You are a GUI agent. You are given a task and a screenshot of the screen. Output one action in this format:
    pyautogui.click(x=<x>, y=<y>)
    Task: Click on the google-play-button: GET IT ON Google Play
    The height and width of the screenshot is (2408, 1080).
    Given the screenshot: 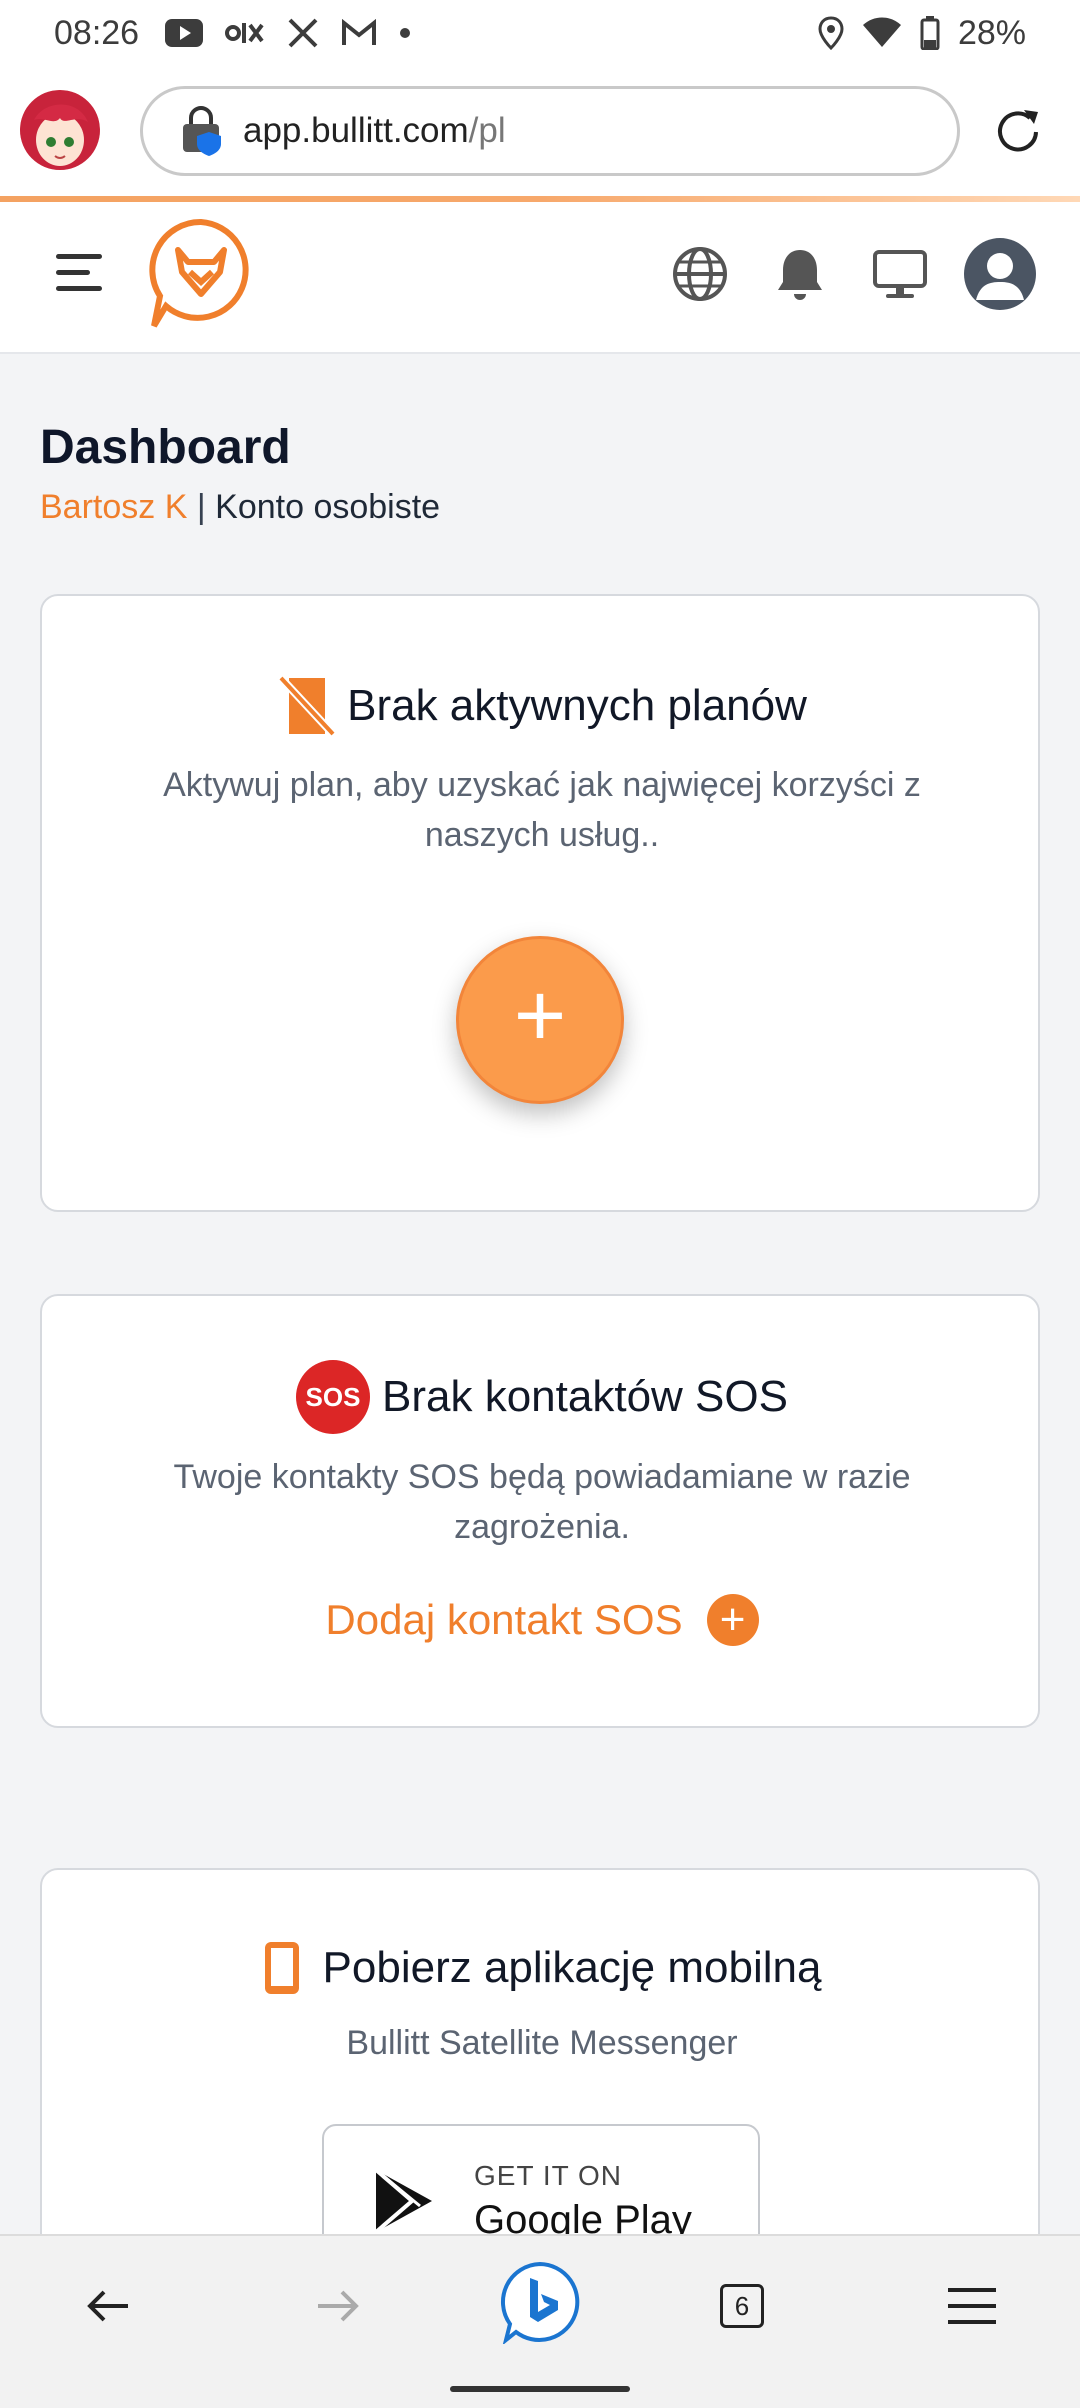 What is the action you would take?
    pyautogui.click(x=541, y=2179)
    